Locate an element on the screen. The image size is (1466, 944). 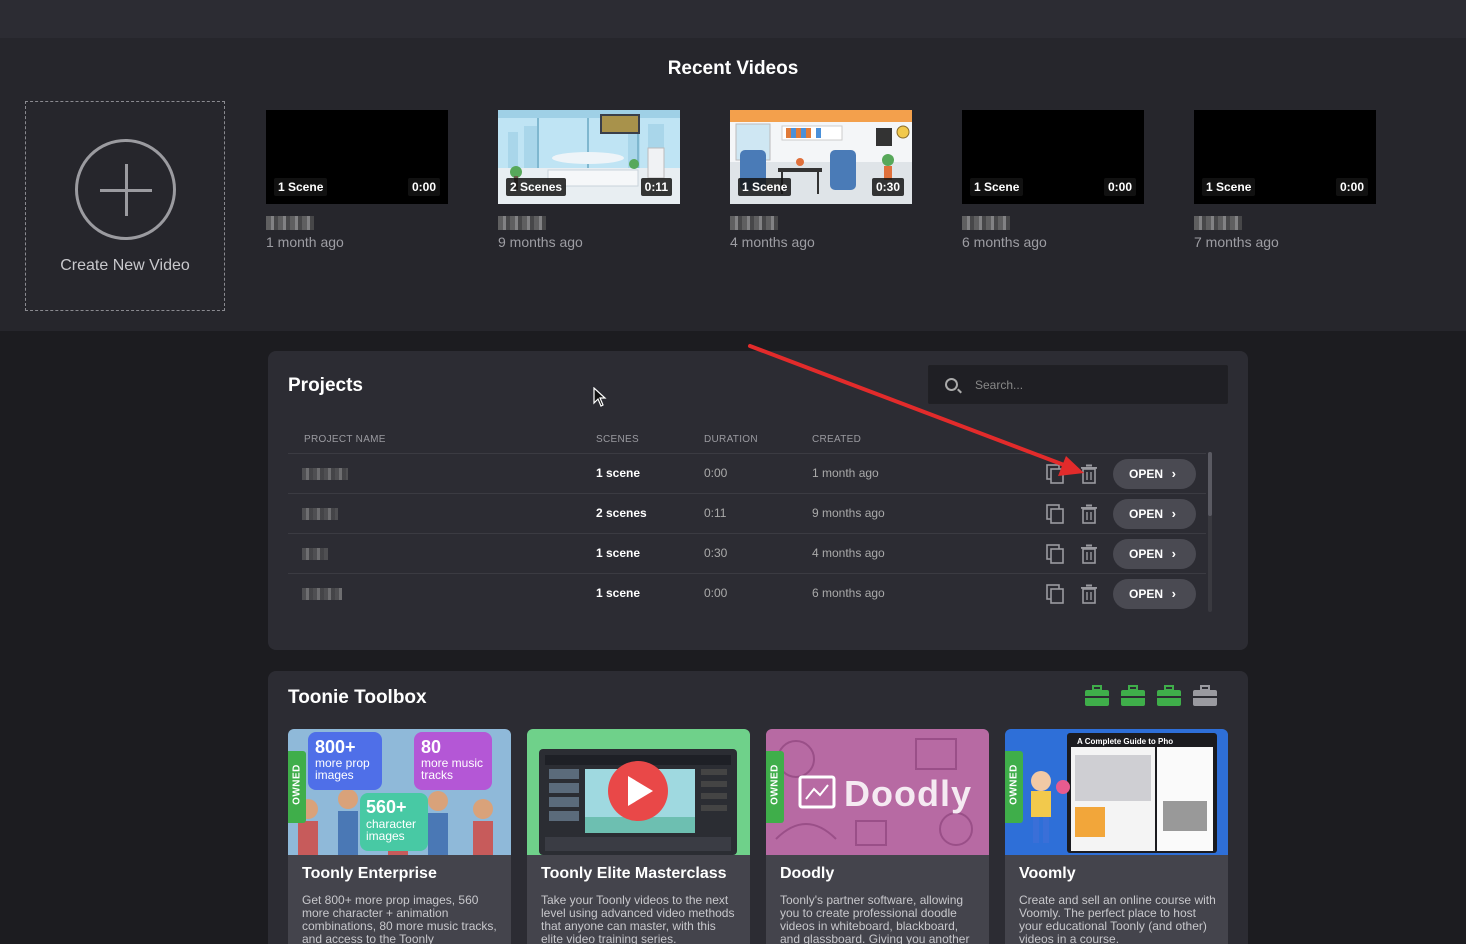
recent-video-card: 2 Scenes 0:11 9 months ago is located at coordinates (589, 180).